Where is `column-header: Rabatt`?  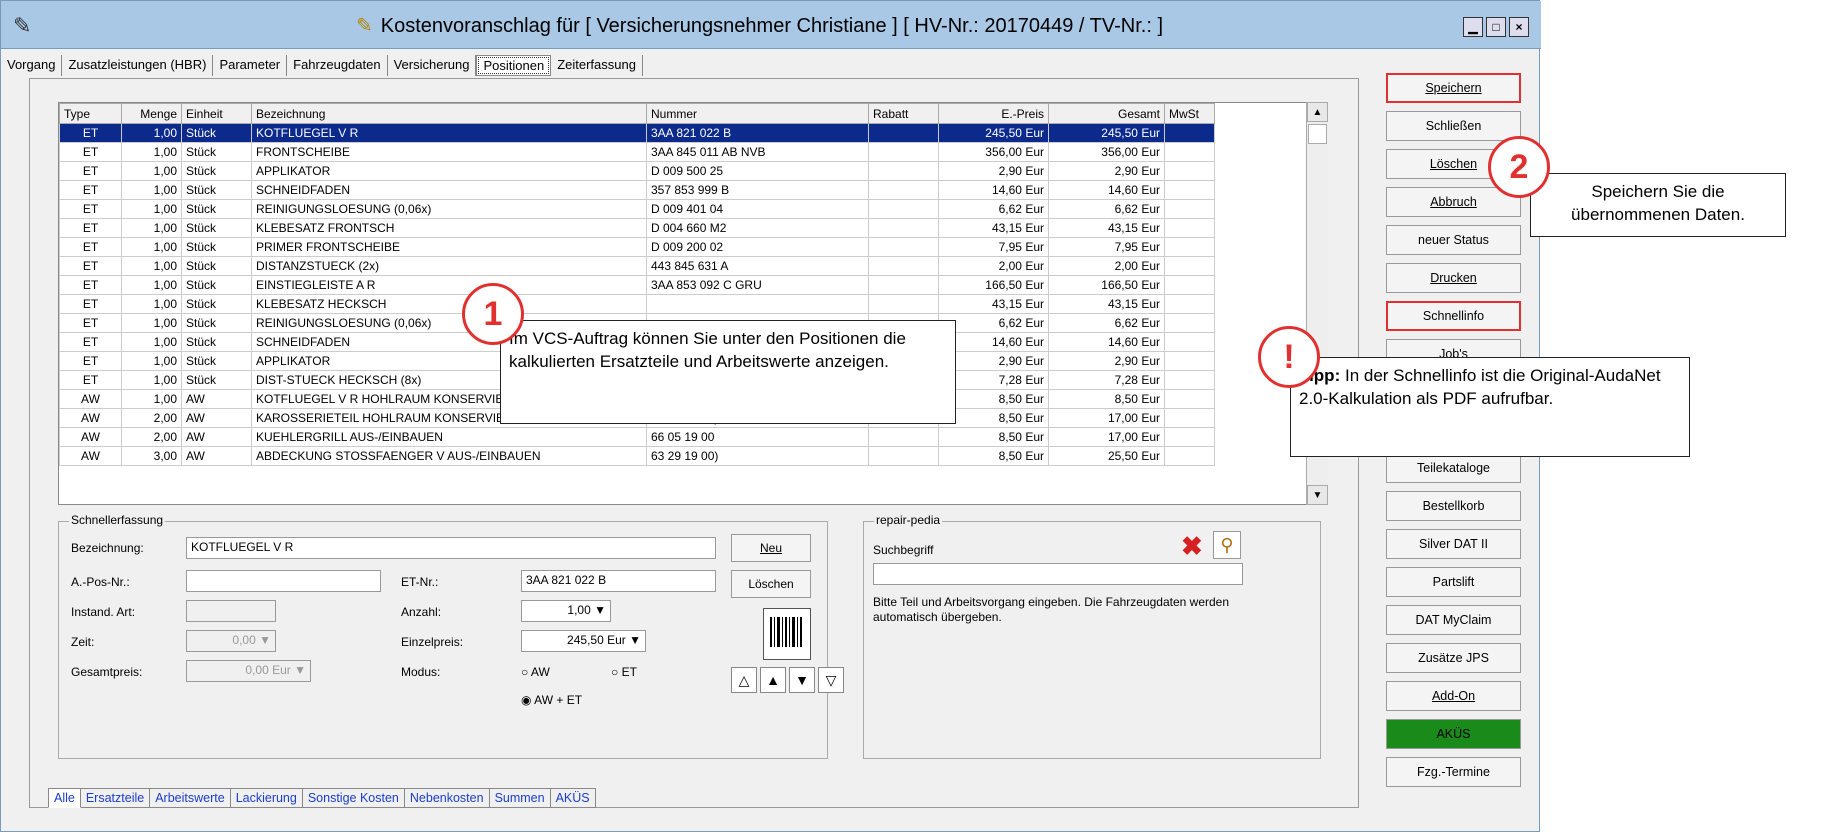 column-header: Rabatt is located at coordinates (903, 113).